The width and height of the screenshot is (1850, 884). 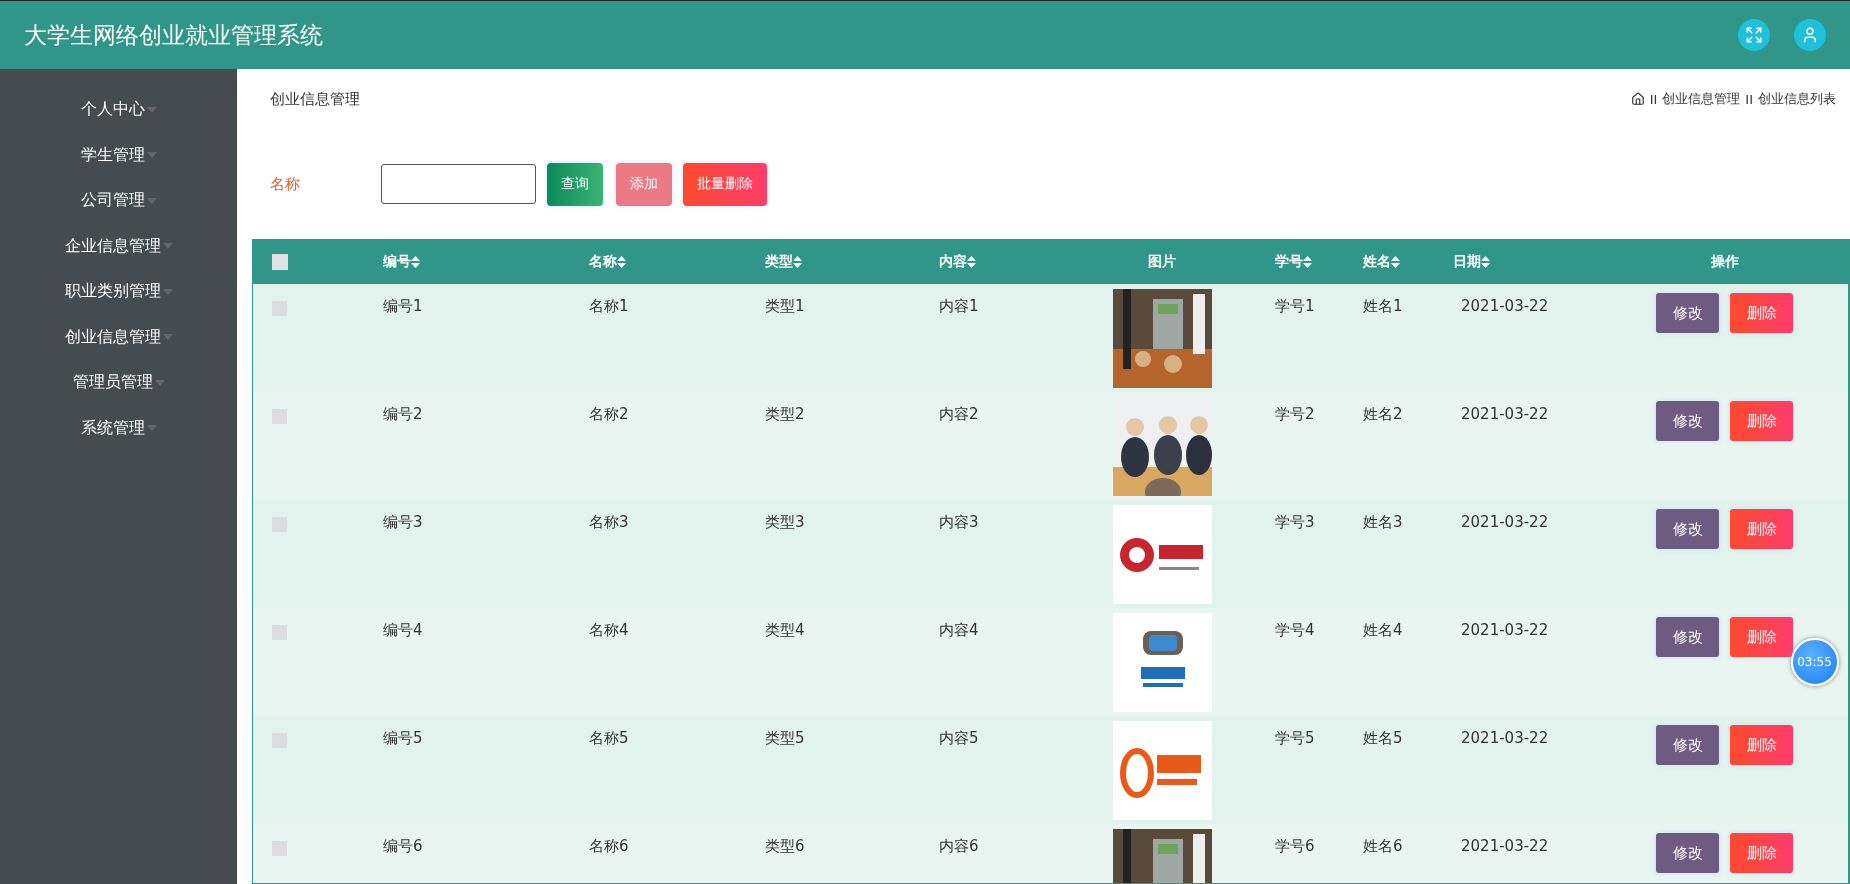 What do you see at coordinates (575, 184) in the screenshot?
I see `query-button: 查询` at bounding box center [575, 184].